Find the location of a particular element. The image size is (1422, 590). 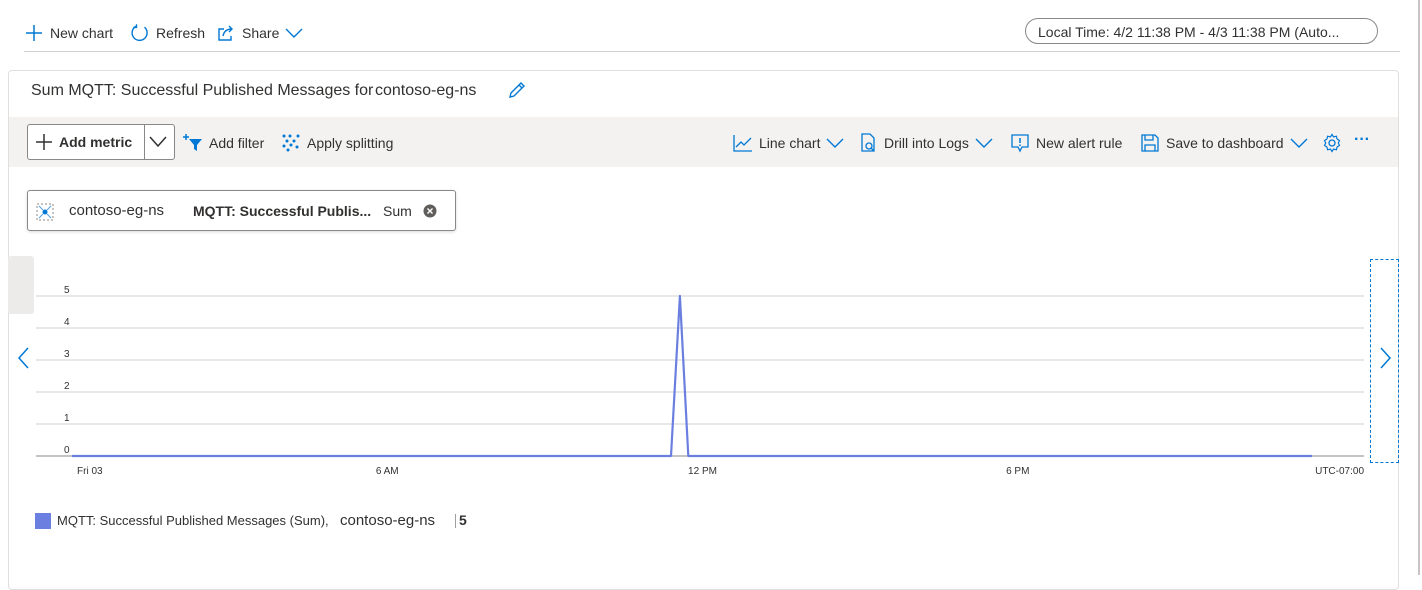

legend-value: 5 is located at coordinates (463, 520).